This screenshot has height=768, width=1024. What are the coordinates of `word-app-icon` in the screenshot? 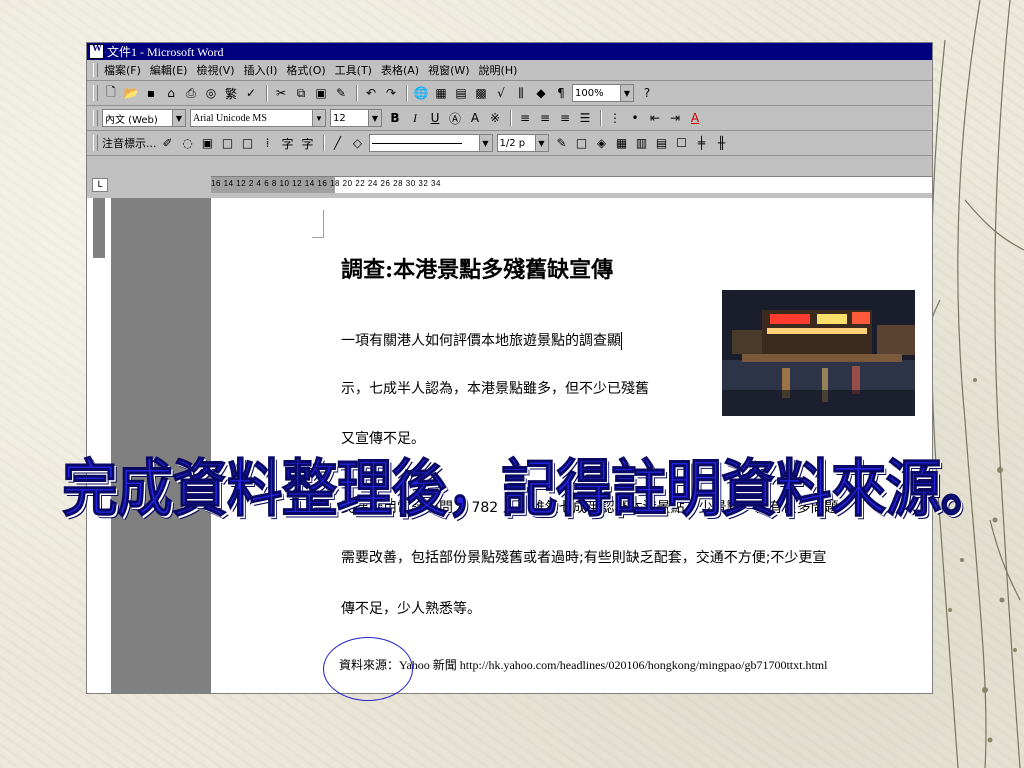 It's located at (96, 51).